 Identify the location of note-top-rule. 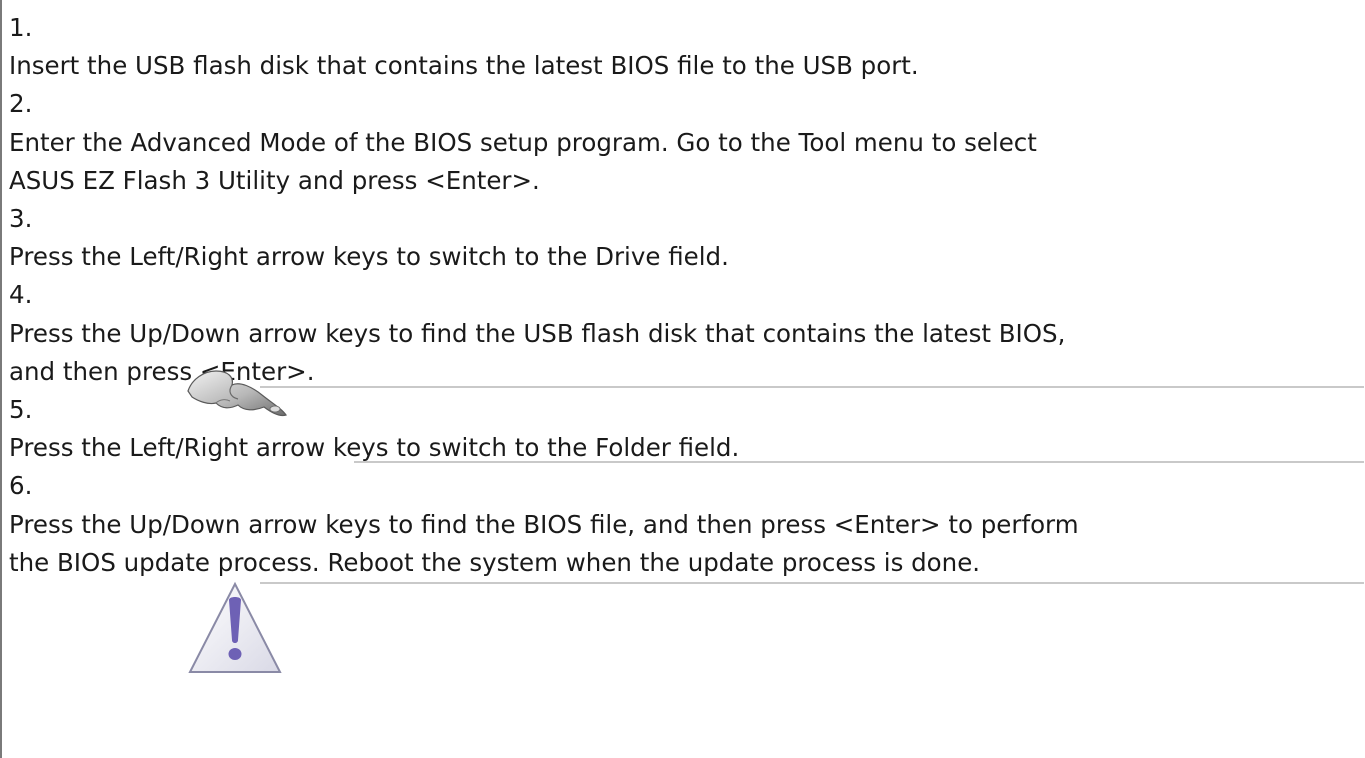
(812, 387).